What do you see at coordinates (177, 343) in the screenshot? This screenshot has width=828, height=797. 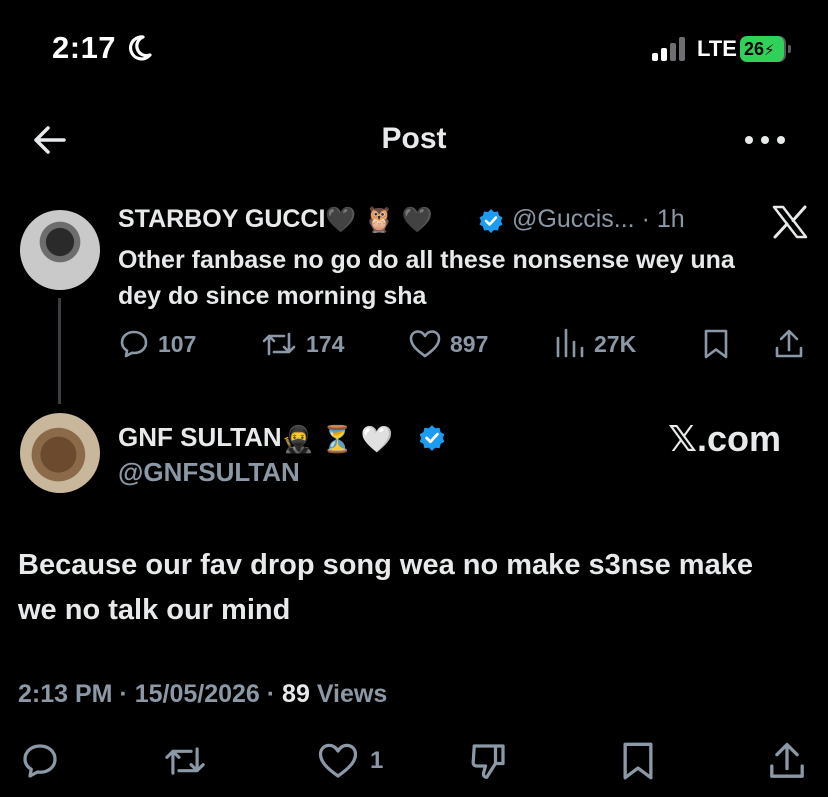 I see `reply-count: 107` at bounding box center [177, 343].